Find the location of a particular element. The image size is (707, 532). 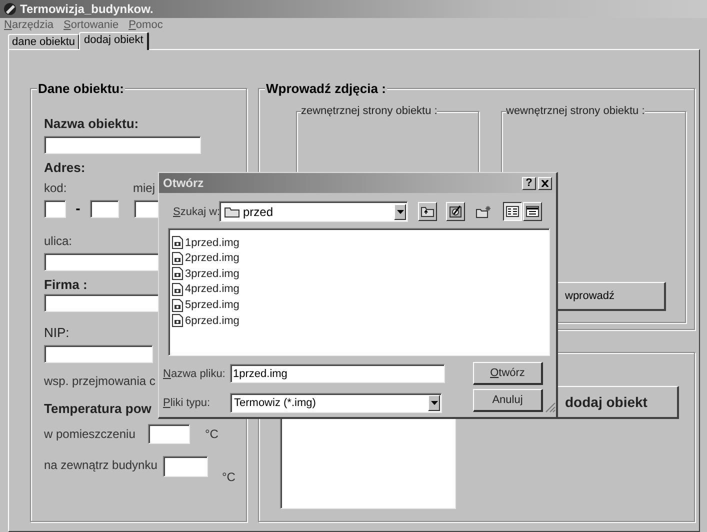

file-type-dropdown: Termowiz (*.img) is located at coordinates (336, 403).